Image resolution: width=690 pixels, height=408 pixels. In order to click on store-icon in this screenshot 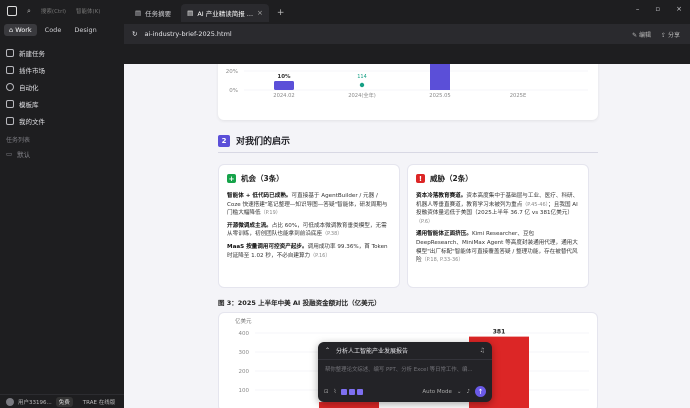, I will do `click(10, 69)`.